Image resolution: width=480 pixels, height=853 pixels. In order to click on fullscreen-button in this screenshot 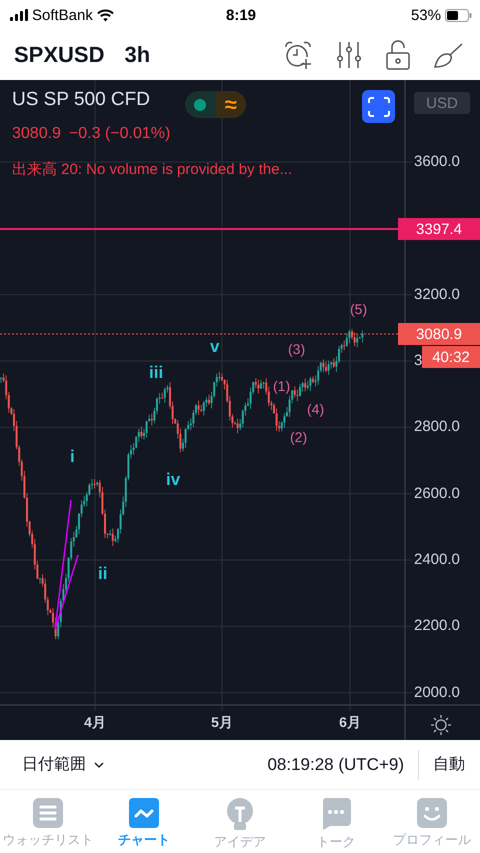, I will do `click(378, 106)`.